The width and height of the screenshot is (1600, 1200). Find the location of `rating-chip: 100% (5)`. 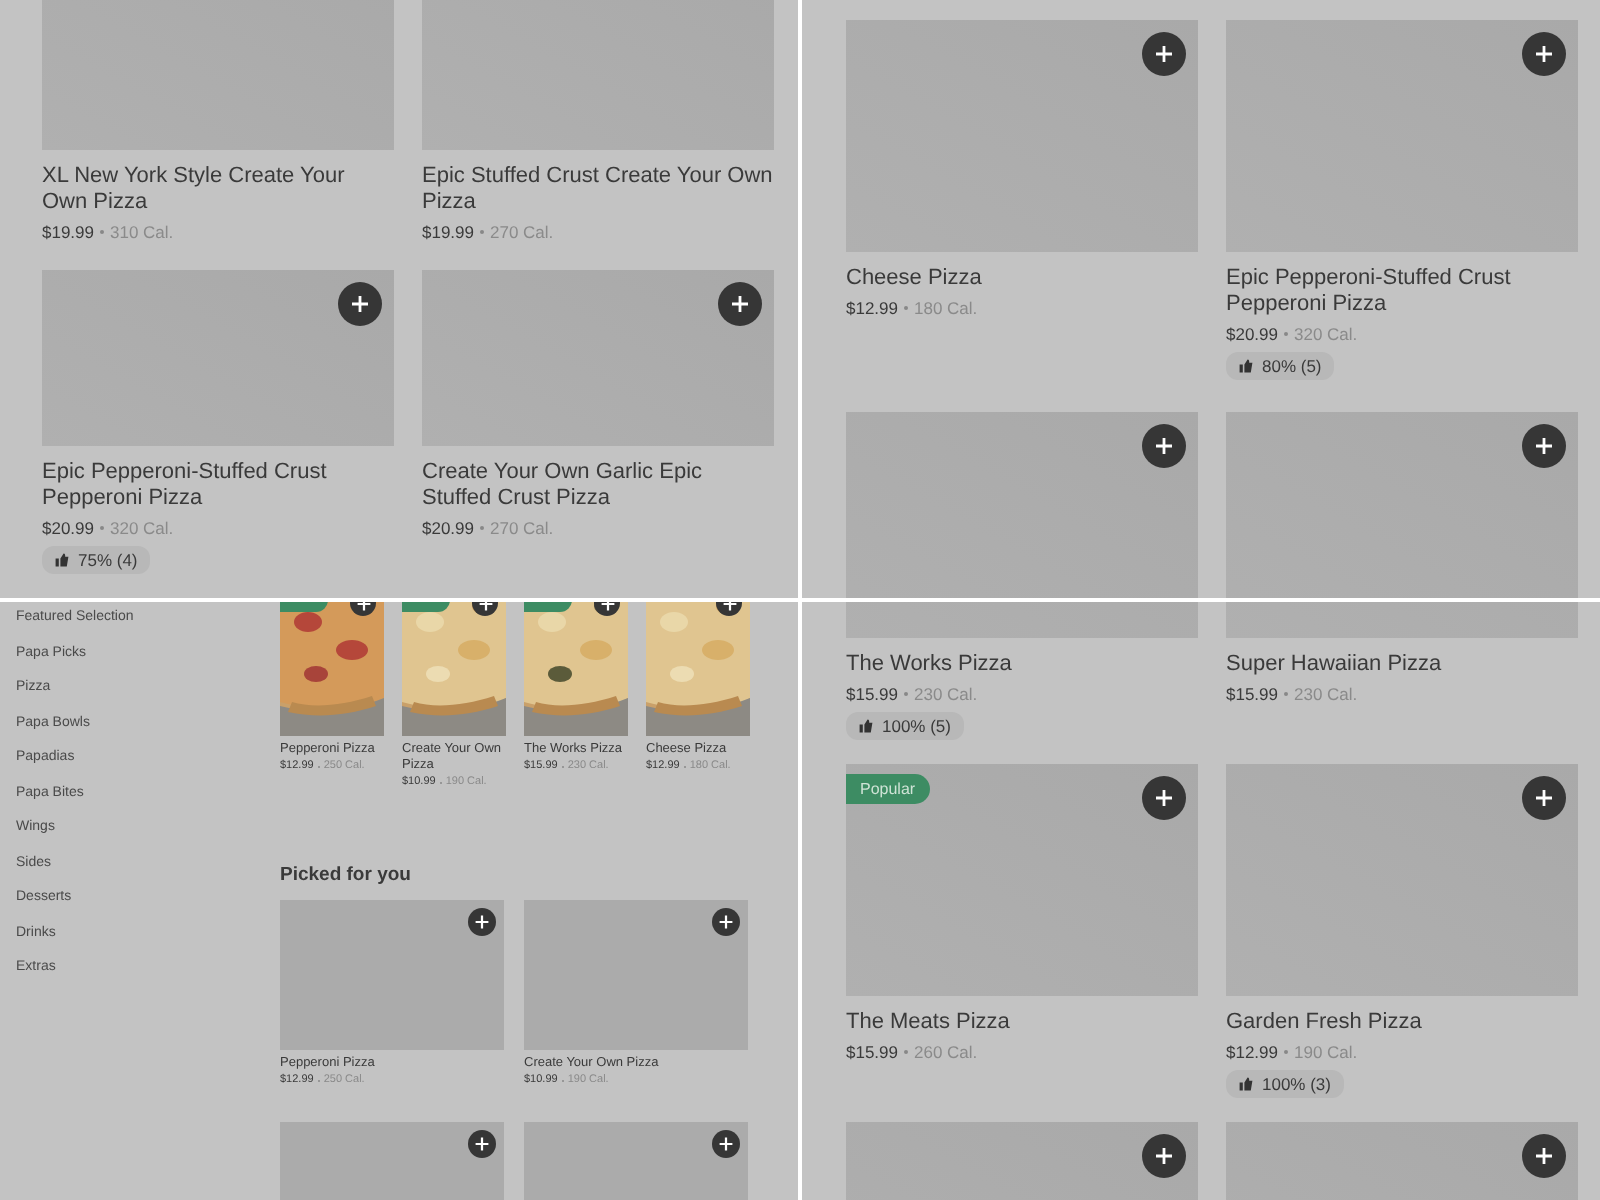

rating-chip: 100% (5) is located at coordinates (904, 726).